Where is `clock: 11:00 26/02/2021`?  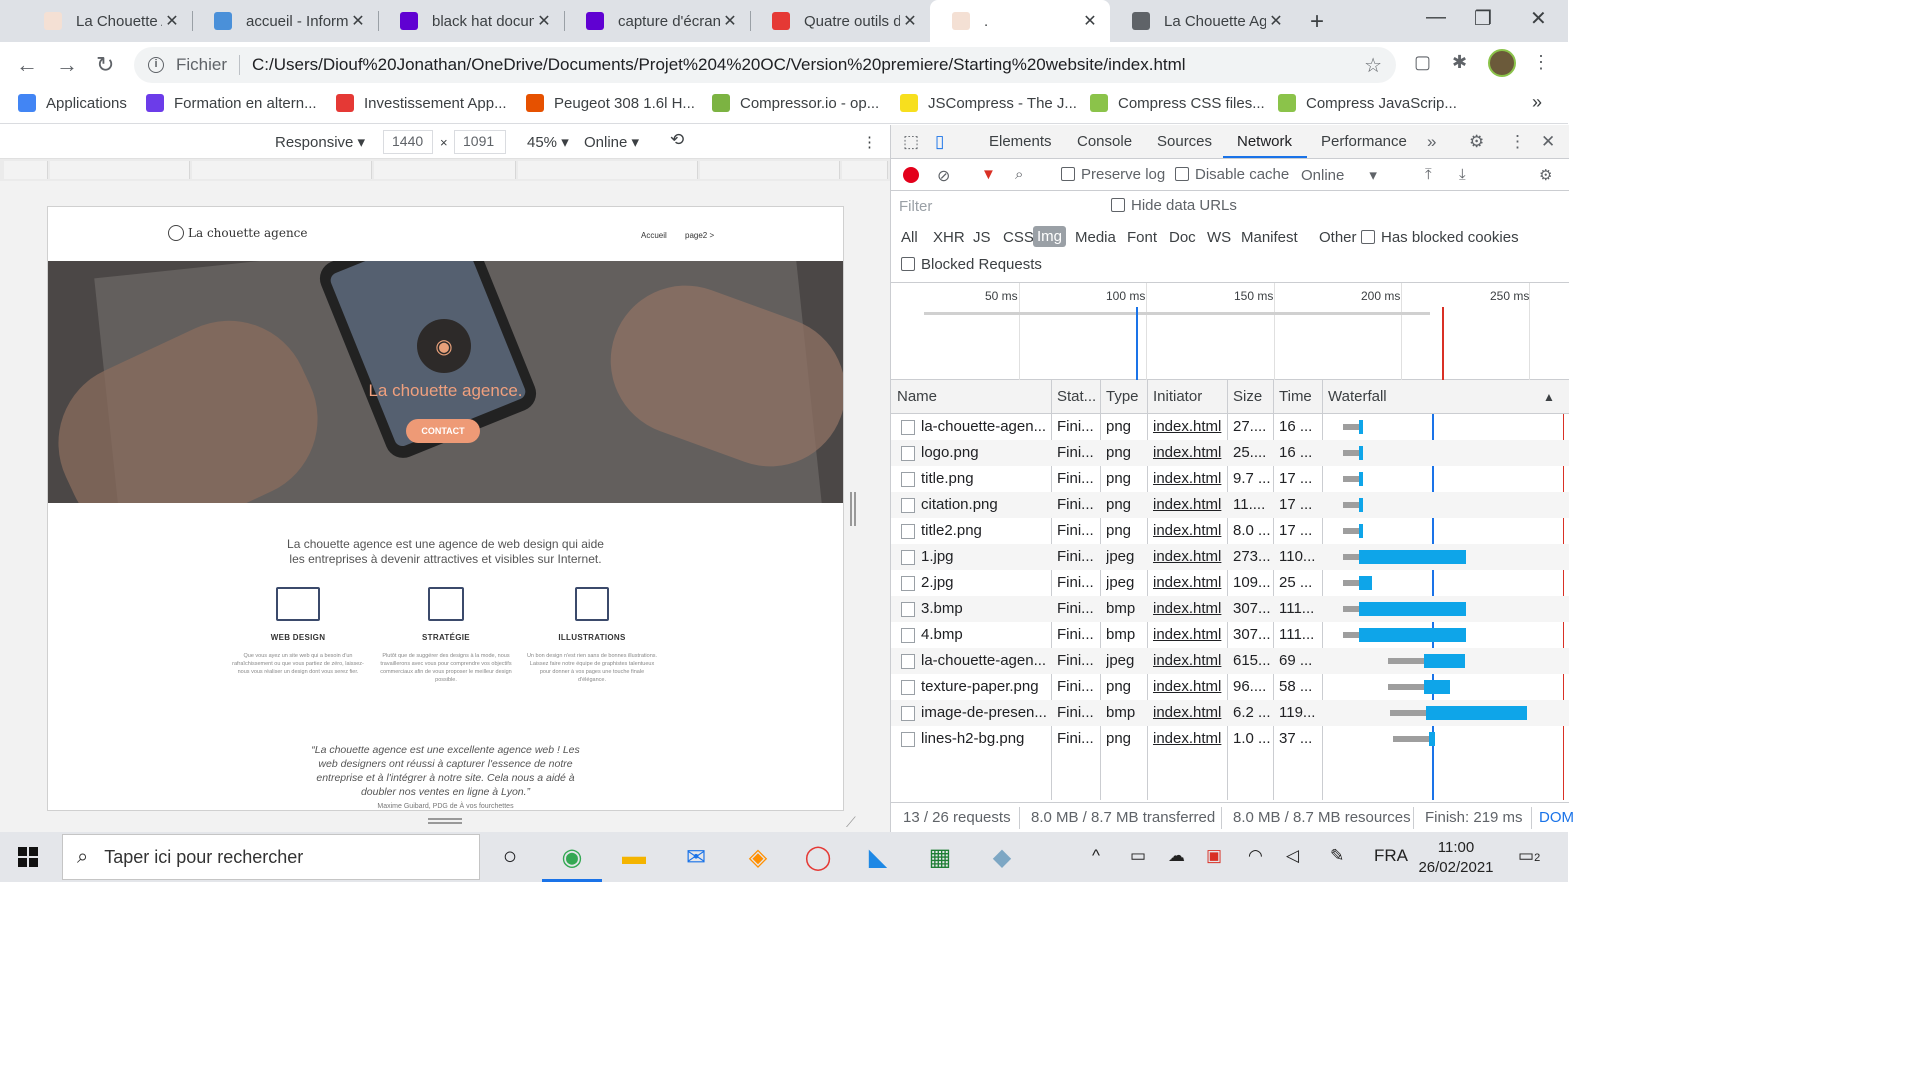
clock: 11:00 26/02/2021 is located at coordinates (1456, 858).